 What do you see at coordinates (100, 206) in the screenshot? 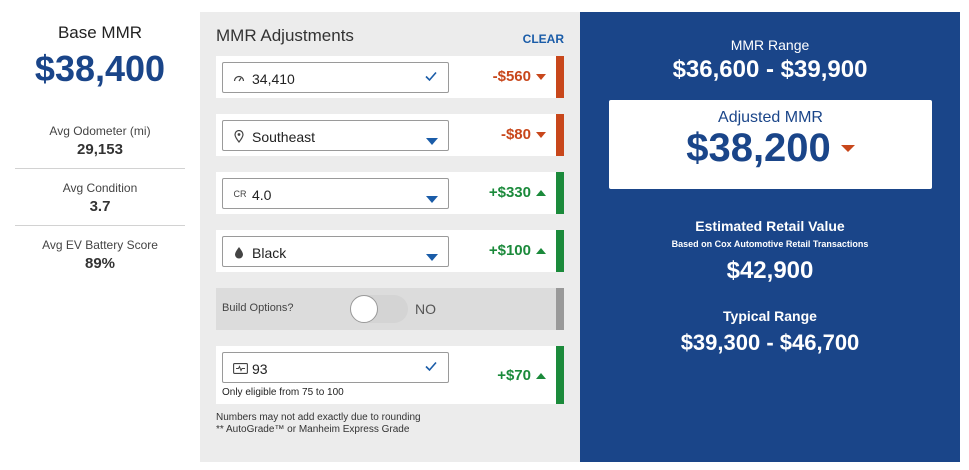
I see `stat-value: 3.7` at bounding box center [100, 206].